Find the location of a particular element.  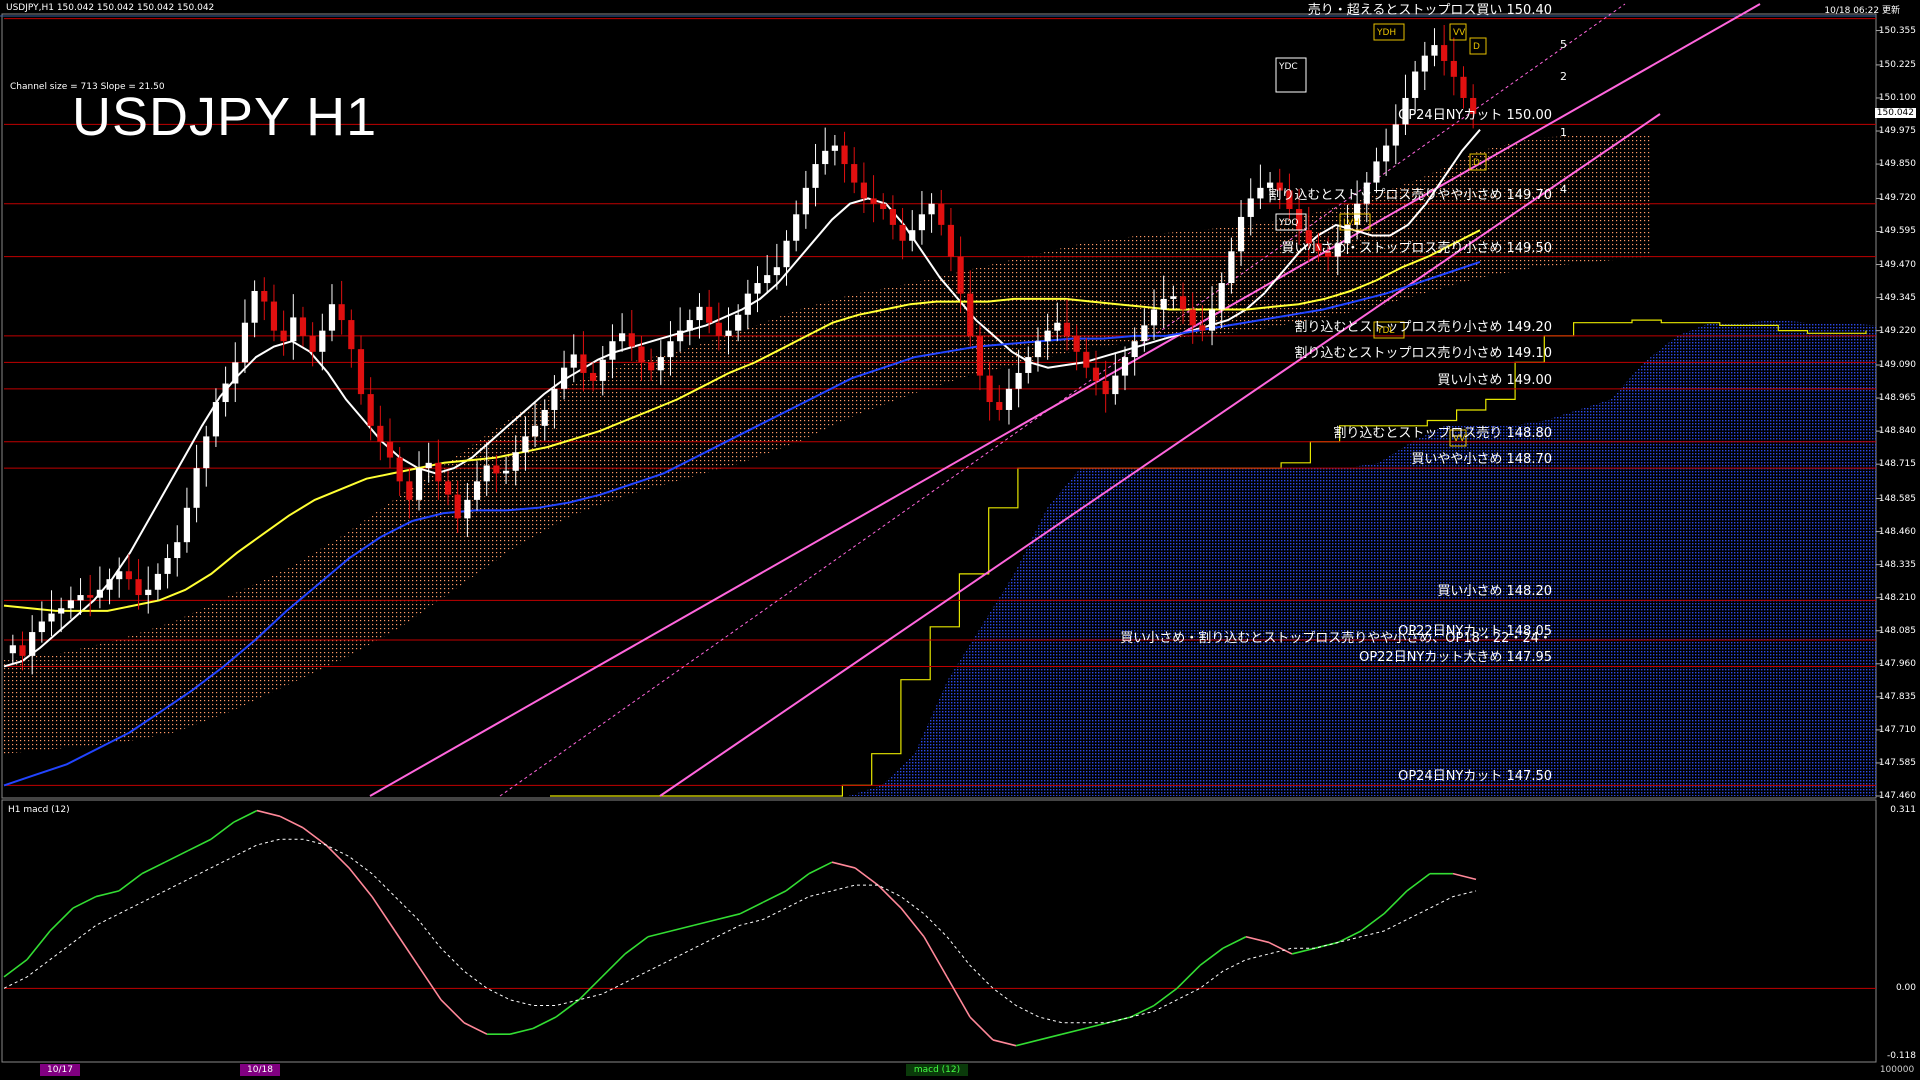

macd-y-tick-label: -0.118 is located at coordinates (1901, 1056).